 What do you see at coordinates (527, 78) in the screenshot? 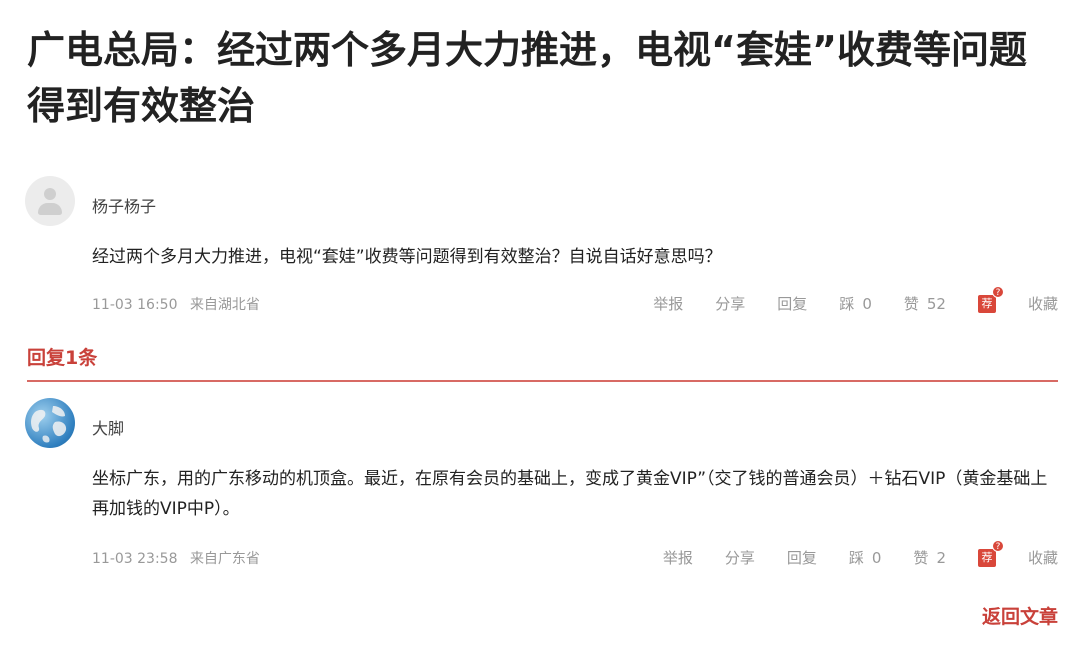
I see `article-title: 广电总局：经过两个多月大力推进，电视“套娃”收费等问题得到有效整治` at bounding box center [527, 78].